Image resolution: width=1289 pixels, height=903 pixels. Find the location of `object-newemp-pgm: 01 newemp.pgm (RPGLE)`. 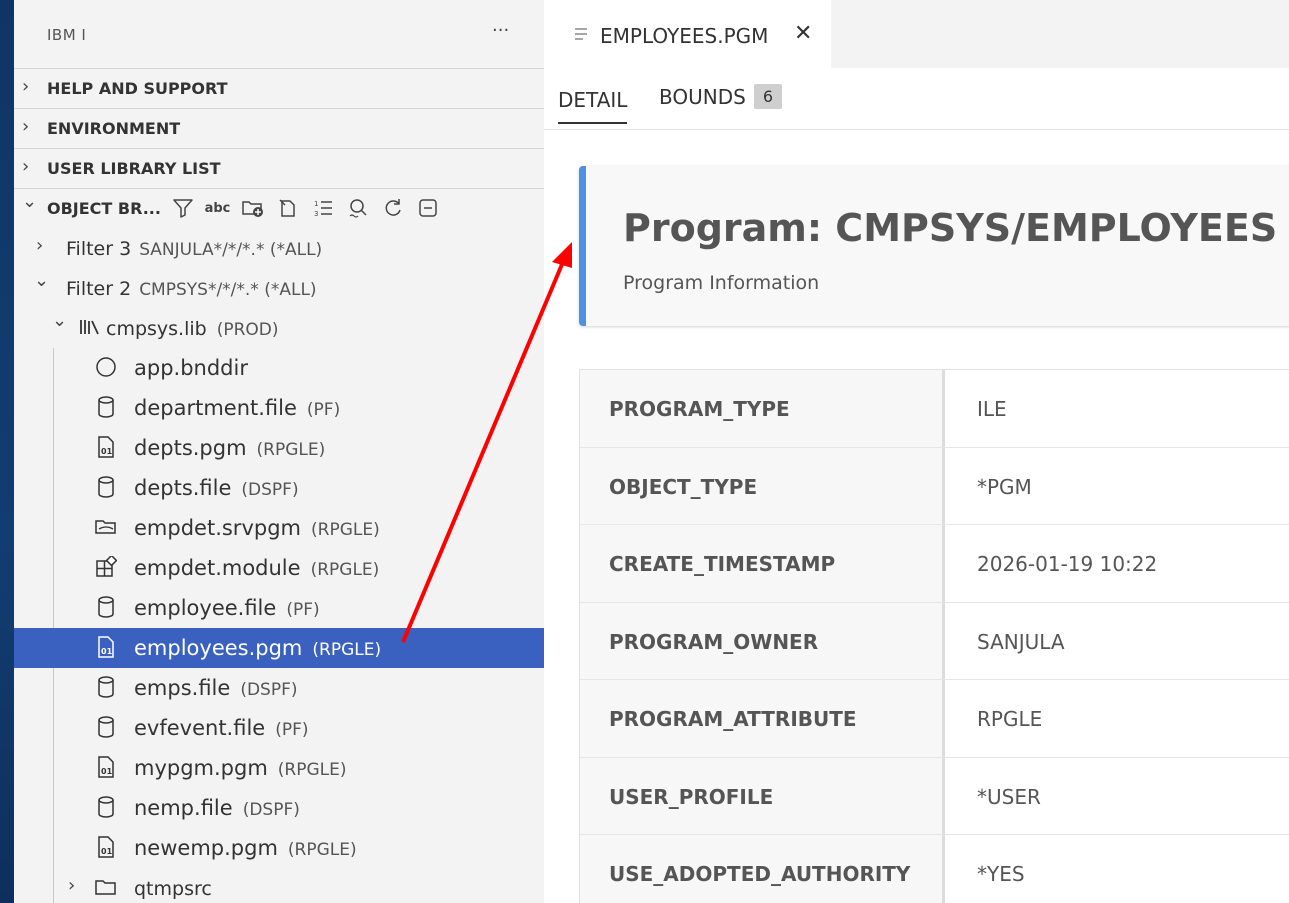

object-newemp-pgm: 01 newemp.pgm (RPGLE) is located at coordinates (279, 848).